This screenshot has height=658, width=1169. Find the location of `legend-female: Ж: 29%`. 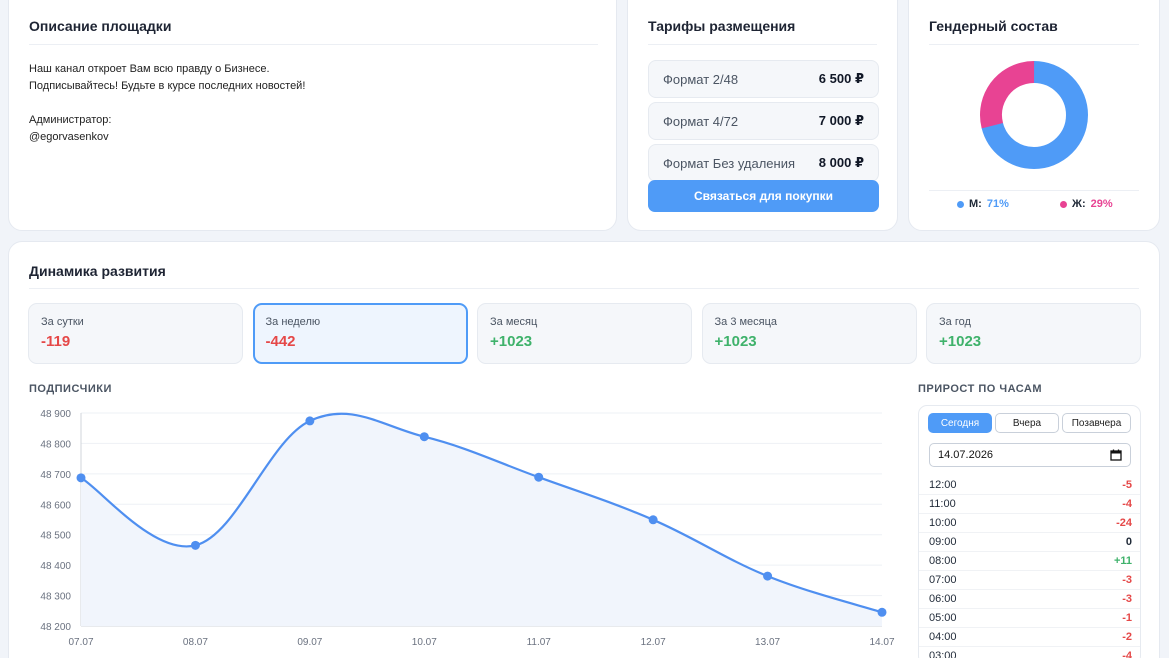

legend-female: Ж: 29% is located at coordinates (1086, 204).